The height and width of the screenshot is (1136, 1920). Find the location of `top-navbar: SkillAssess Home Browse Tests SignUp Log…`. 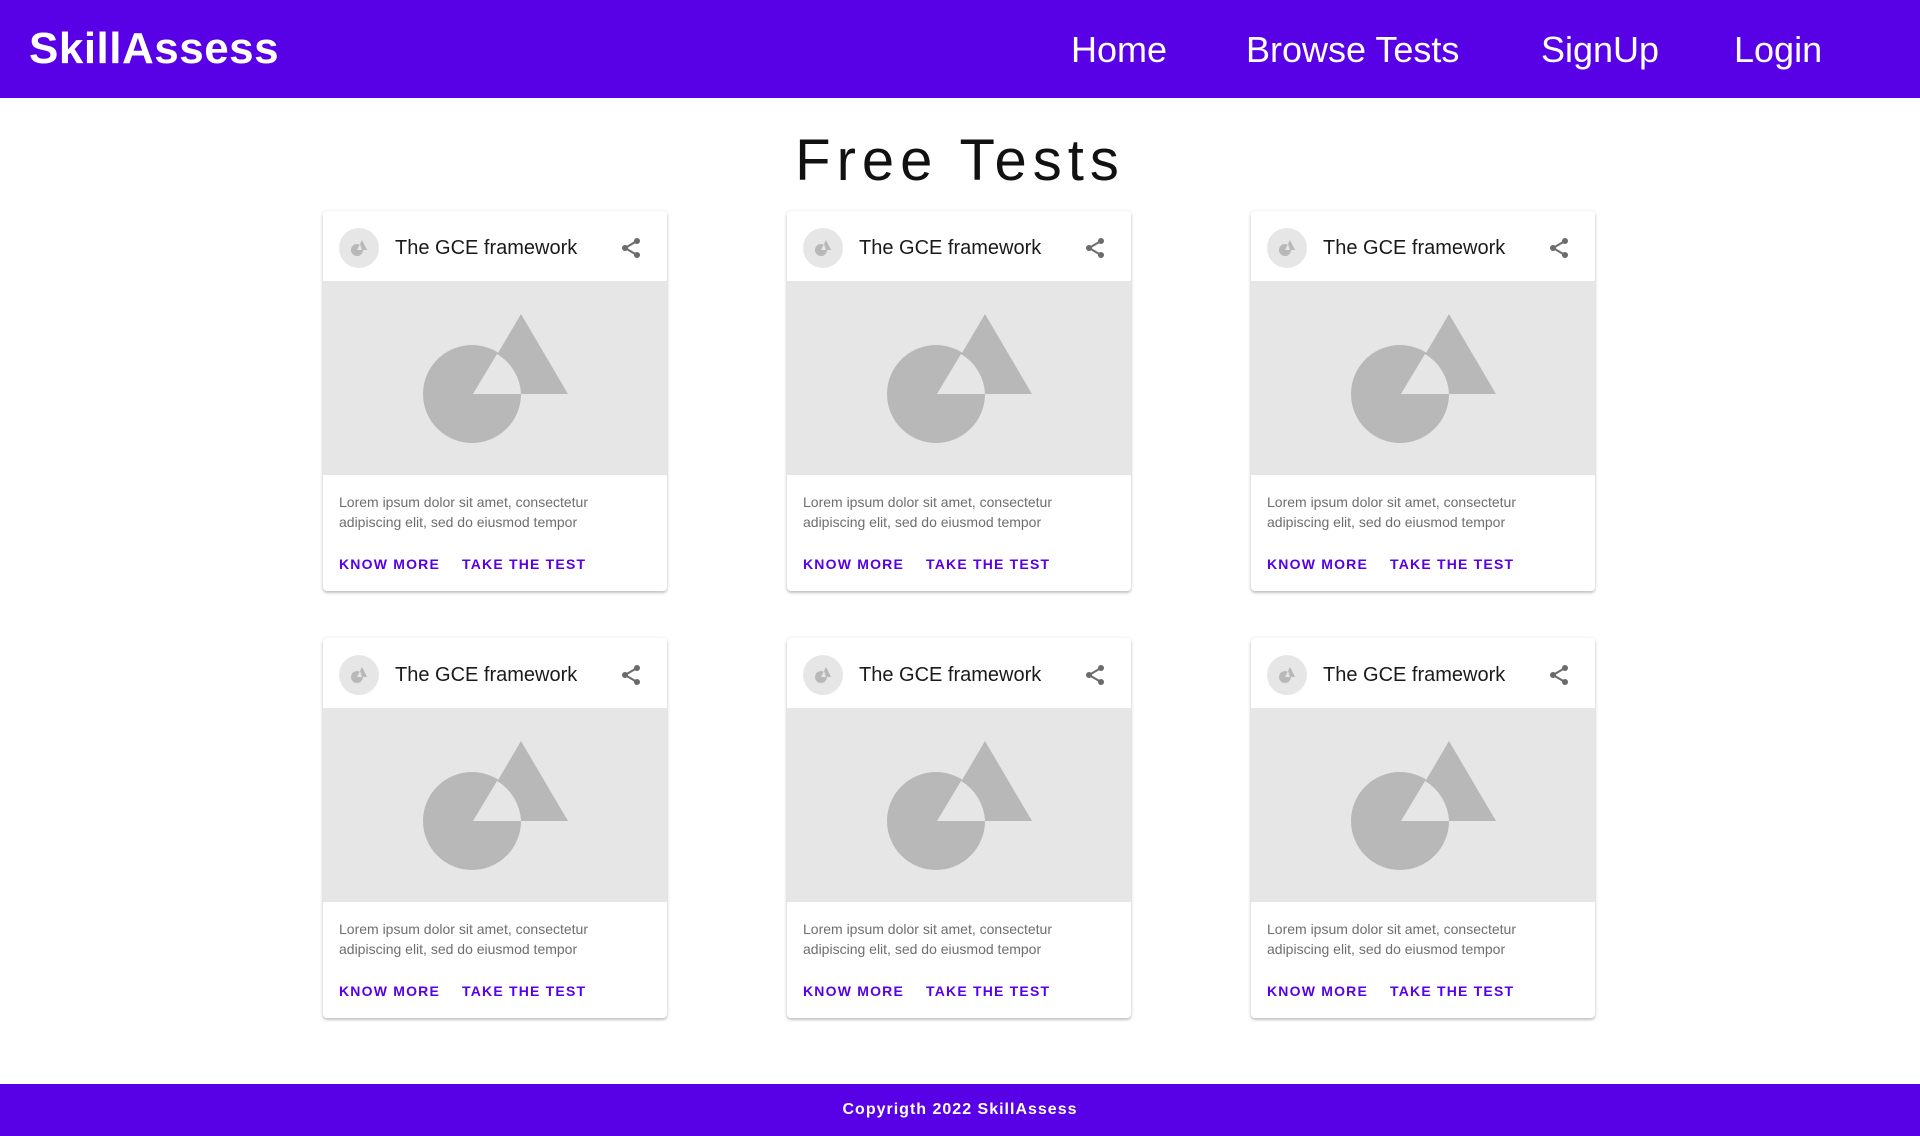

top-navbar: SkillAssess Home Browse Tests SignUp Log… is located at coordinates (960, 49).